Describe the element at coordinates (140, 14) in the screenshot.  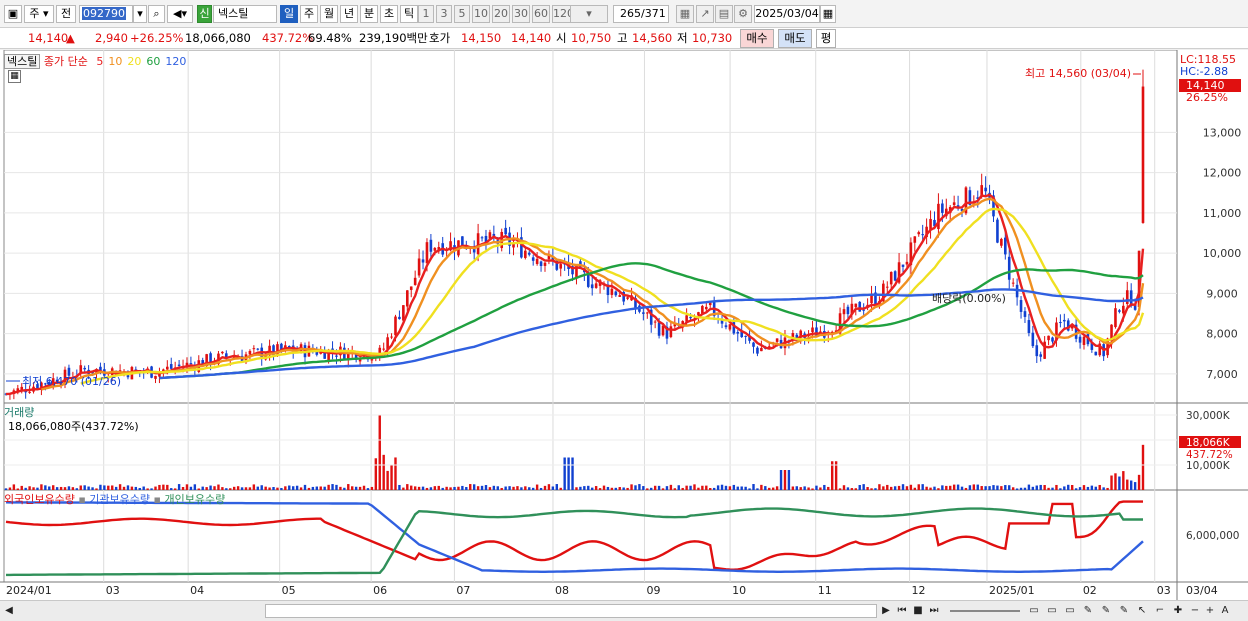
I see `code-dropdown-icon: ▾` at that location.